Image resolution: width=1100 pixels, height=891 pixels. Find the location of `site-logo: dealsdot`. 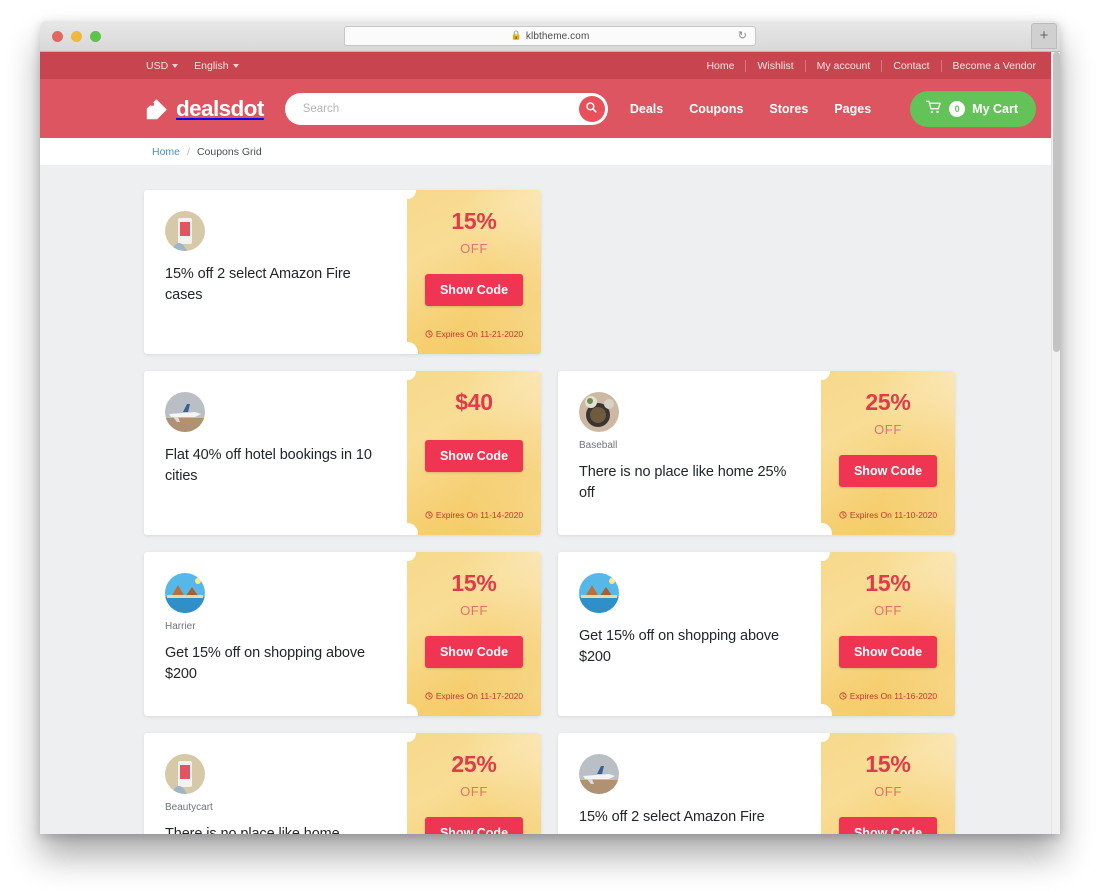

site-logo: dealsdot is located at coordinates (204, 109).